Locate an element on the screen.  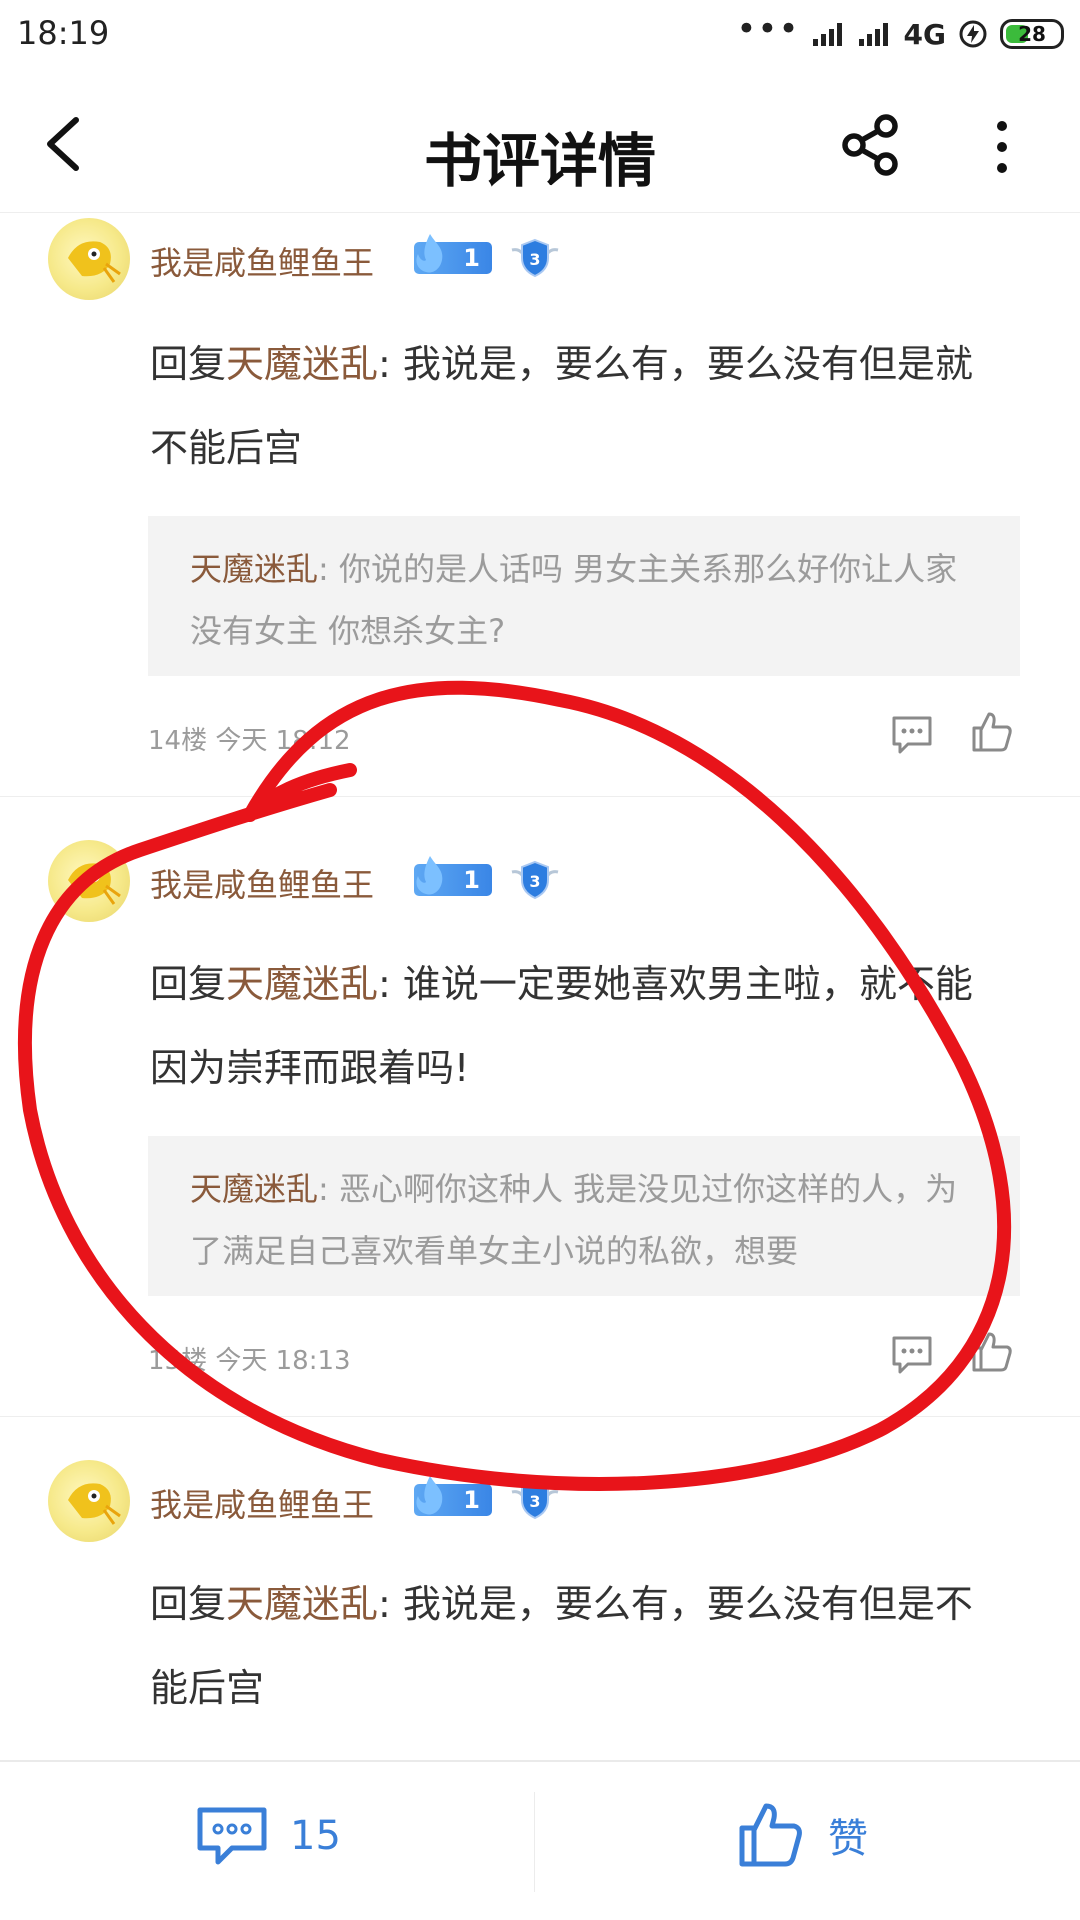
share-icon is located at coordinates (872, 145).